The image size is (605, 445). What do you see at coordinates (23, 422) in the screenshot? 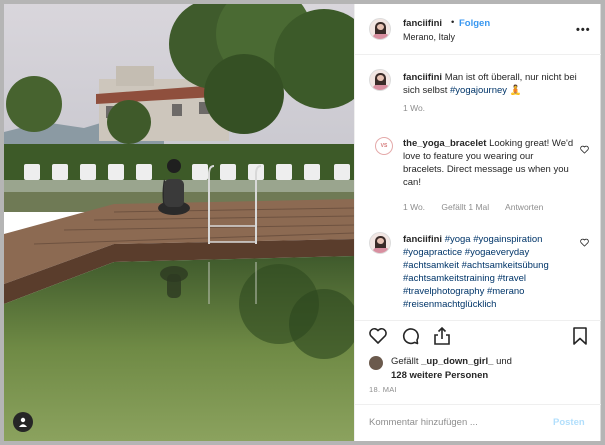
I see `user-tag-icon` at bounding box center [23, 422].